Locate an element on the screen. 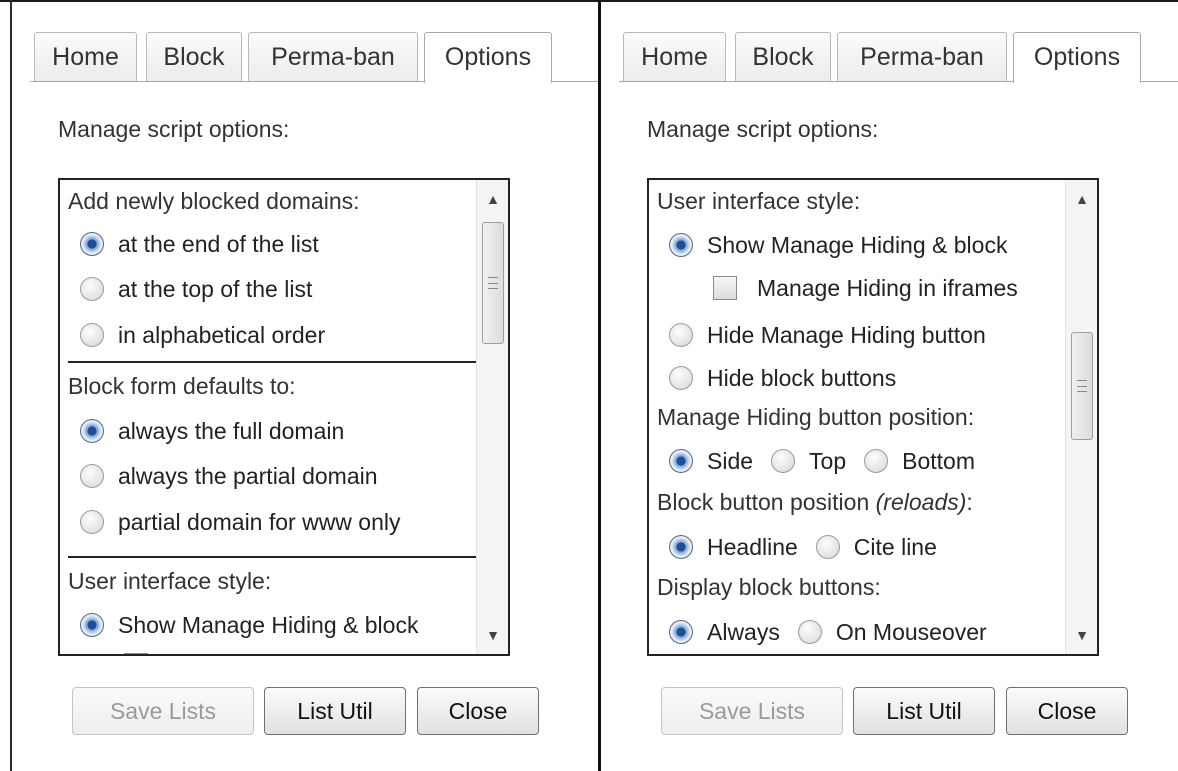 This screenshot has width=1178, height=771. option-label: partial domain for www only is located at coordinates (259, 521).